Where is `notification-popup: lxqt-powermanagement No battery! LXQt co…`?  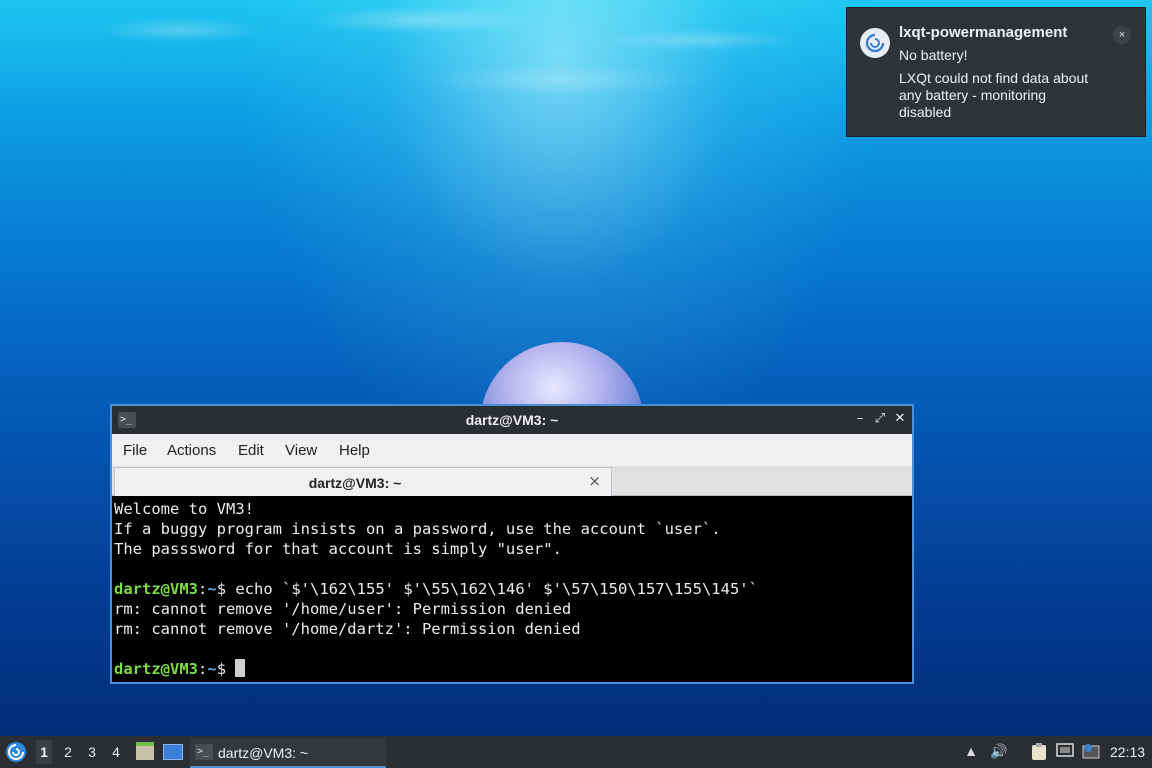
notification-popup: lxqt-powermanagement No battery! LXQt co… is located at coordinates (996, 72).